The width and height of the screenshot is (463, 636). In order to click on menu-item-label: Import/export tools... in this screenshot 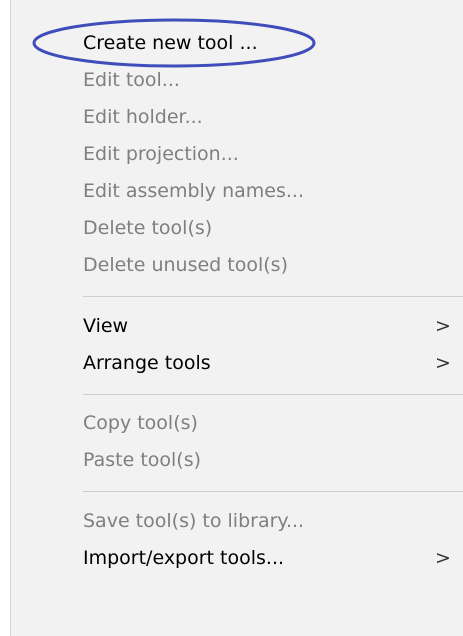, I will do `click(184, 558)`.